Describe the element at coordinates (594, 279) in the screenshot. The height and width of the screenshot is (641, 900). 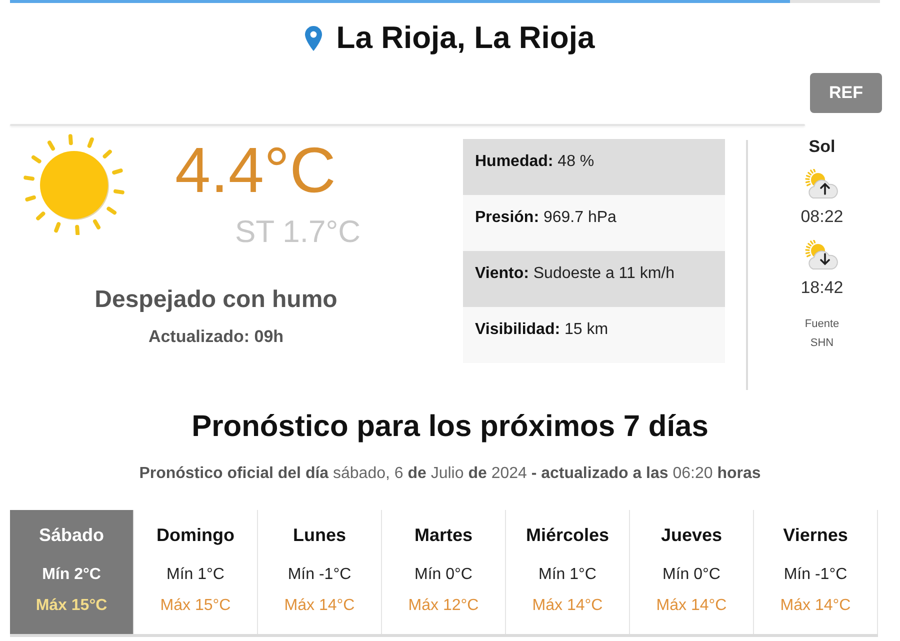
I see `detail-row: Viento: Sudoeste a 11 km/h` at that location.